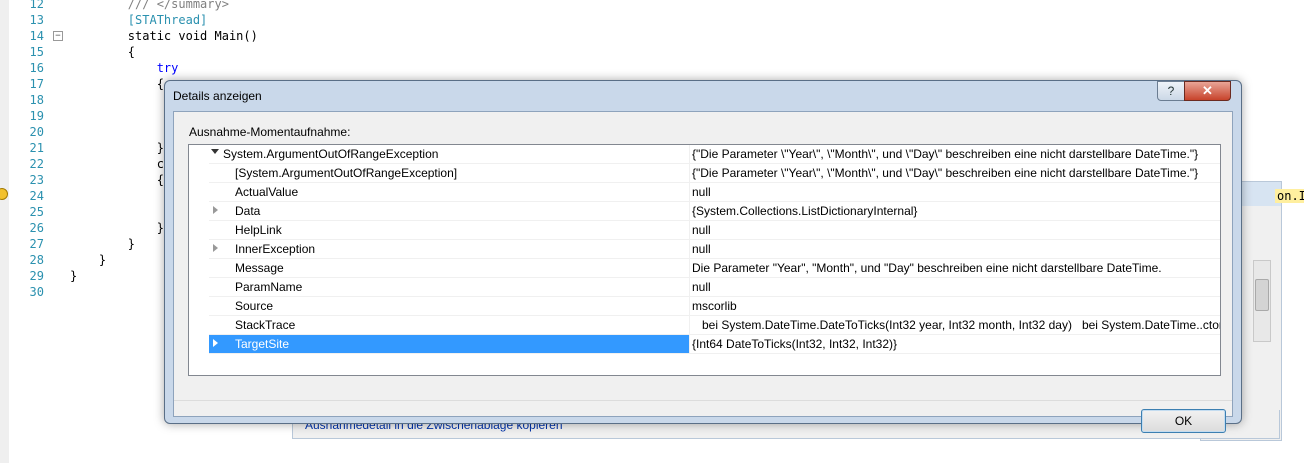  I want to click on property-name-cell: HelpLink, so click(449, 230).